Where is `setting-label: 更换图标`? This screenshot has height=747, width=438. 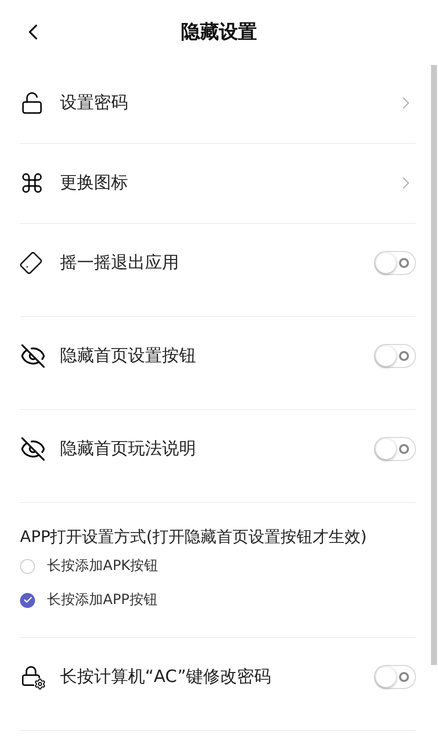
setting-label: 更换图标 is located at coordinates (94, 183).